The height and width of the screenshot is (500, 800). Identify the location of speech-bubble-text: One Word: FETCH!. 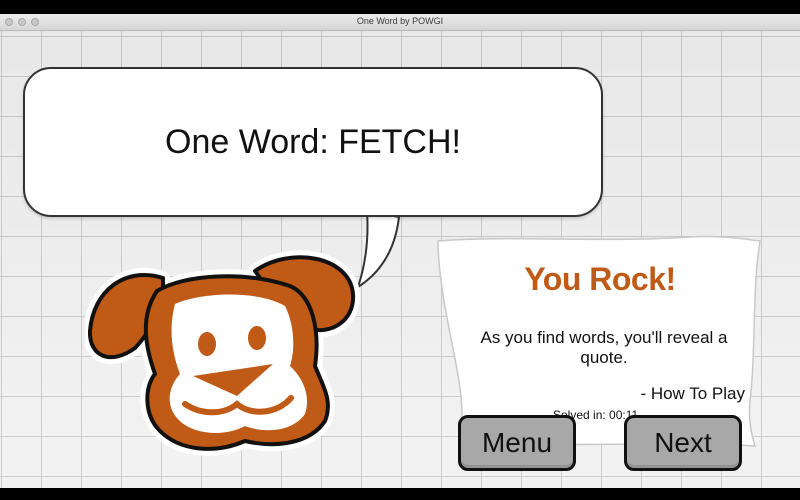
(313, 141).